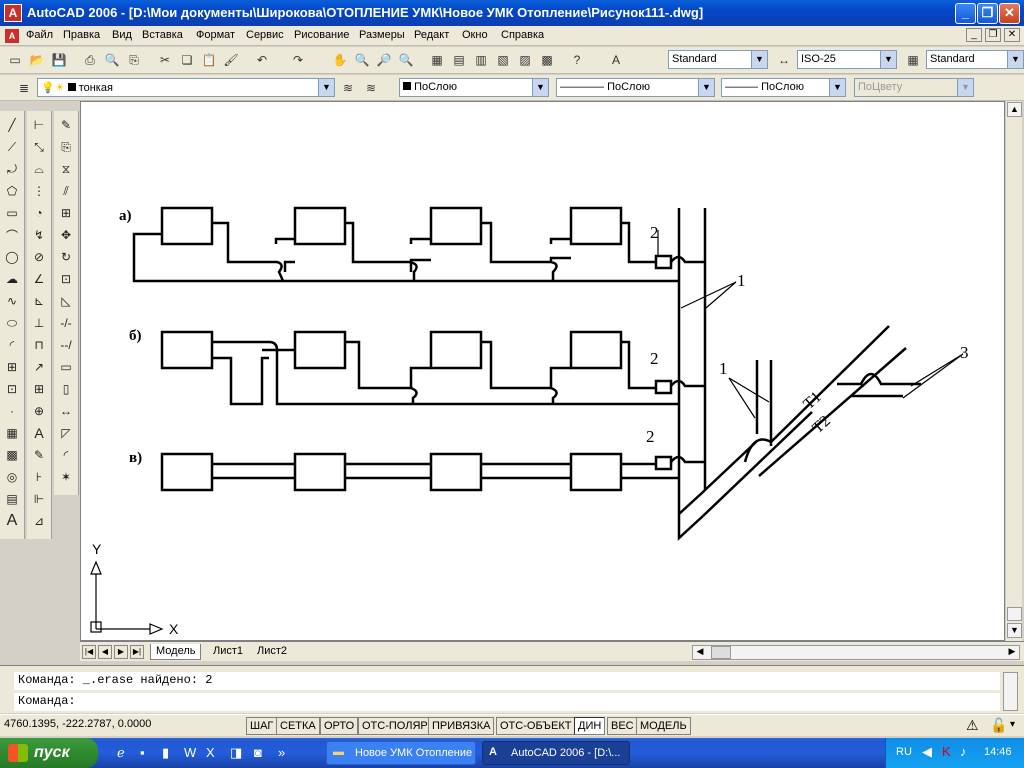  Describe the element at coordinates (12, 301) in the screenshot. I see `spline-icon: ∿` at that location.